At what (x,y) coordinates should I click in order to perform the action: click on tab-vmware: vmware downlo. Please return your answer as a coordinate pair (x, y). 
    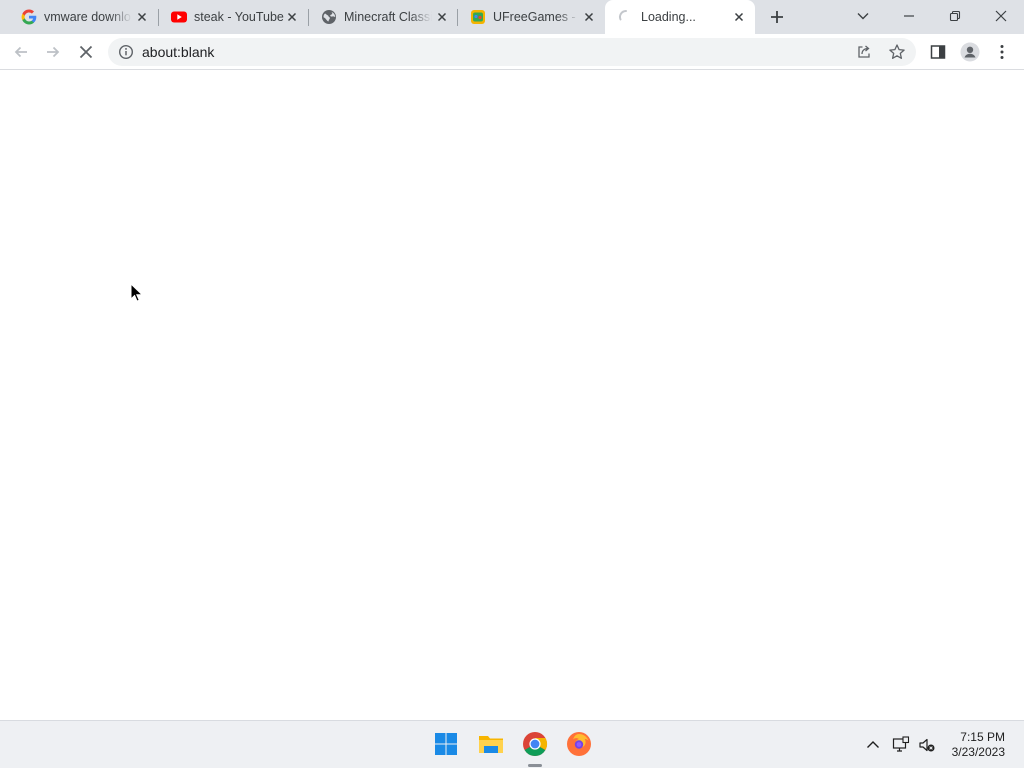
    Looking at the image, I should click on (83, 17).